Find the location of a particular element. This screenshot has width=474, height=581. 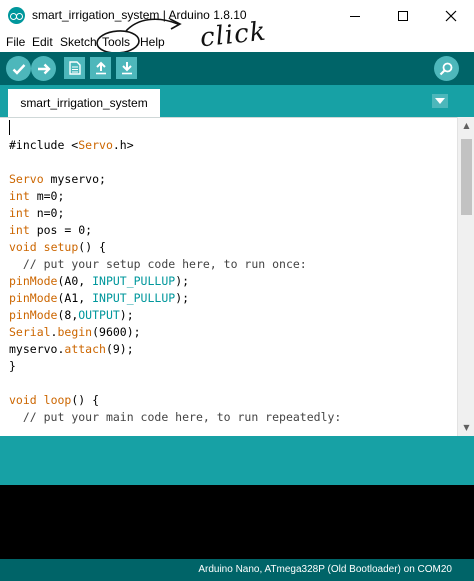

new-button is located at coordinates (74, 68).